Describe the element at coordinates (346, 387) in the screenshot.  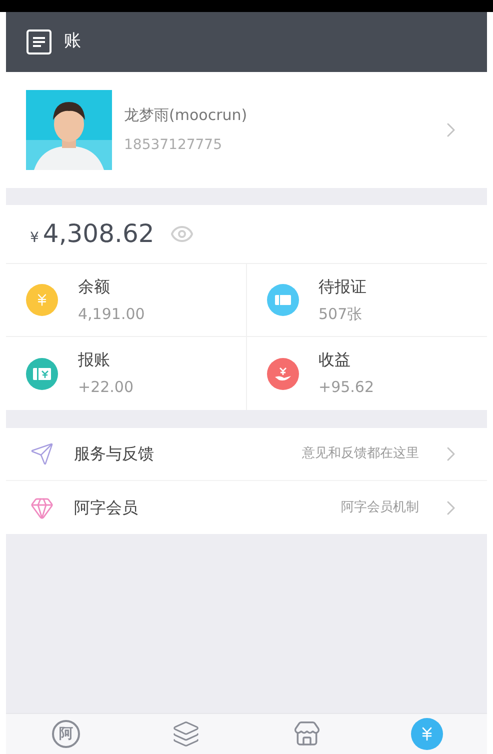
I see `stat-value: +95.62` at that location.